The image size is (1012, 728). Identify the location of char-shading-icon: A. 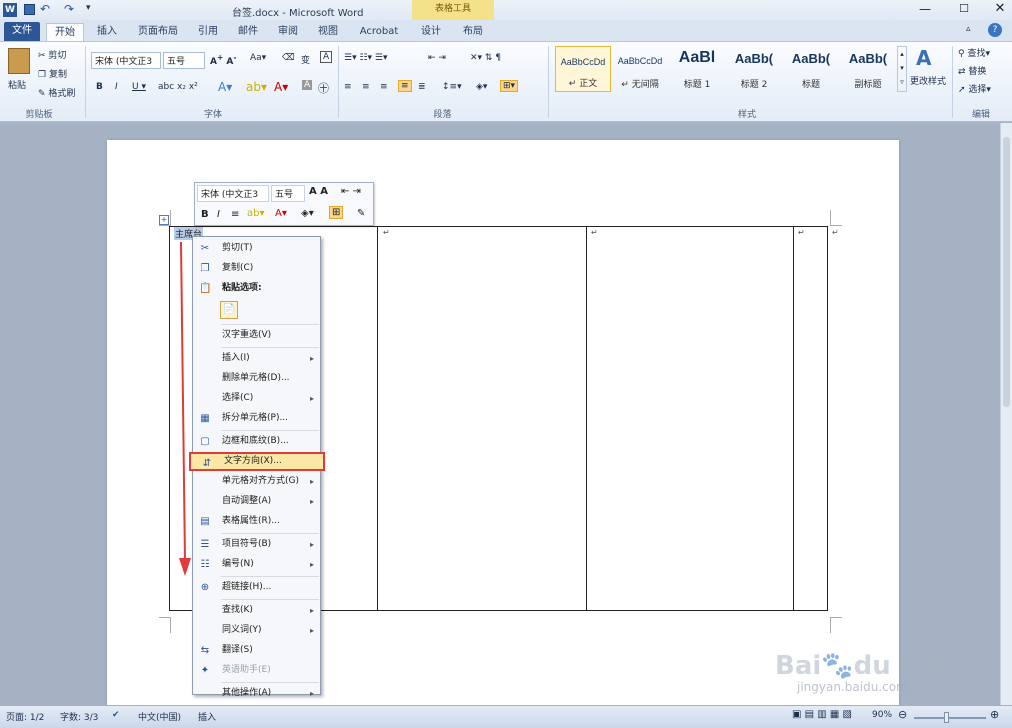
(307, 85).